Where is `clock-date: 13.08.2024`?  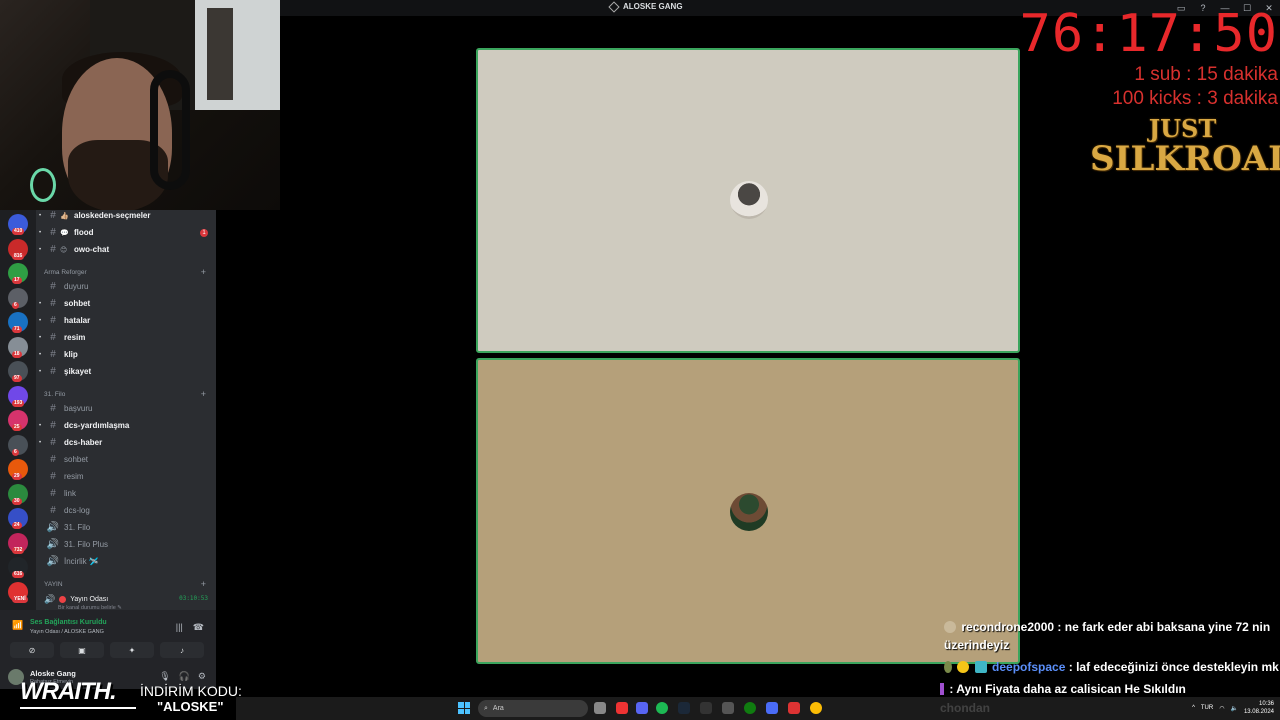
clock-date: 13.08.2024 is located at coordinates (1258, 712).